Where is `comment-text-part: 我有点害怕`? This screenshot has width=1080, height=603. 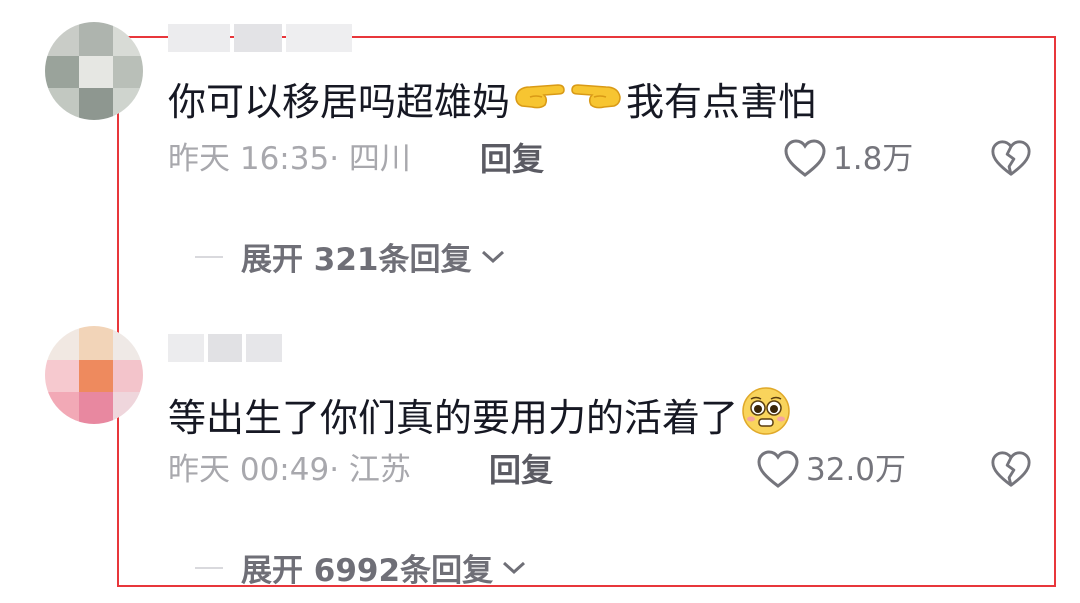
comment-text-part: 我有点害怕 is located at coordinates (721, 101).